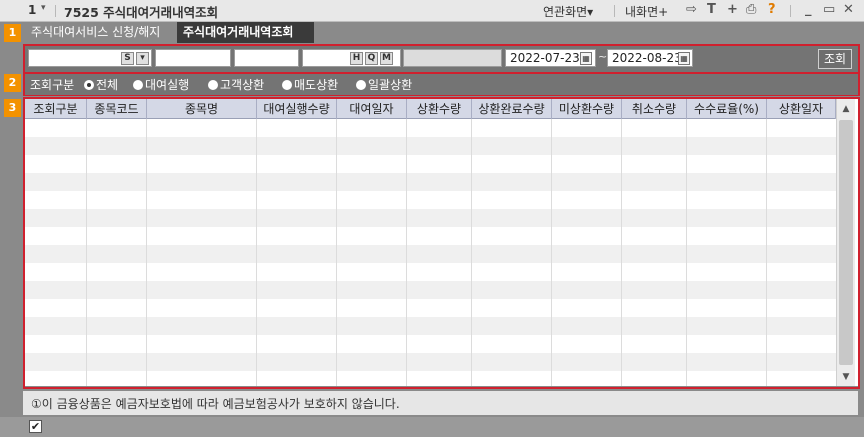  What do you see at coordinates (646, 11) in the screenshot?
I see `my-screen-button: 내화면+` at bounding box center [646, 11].